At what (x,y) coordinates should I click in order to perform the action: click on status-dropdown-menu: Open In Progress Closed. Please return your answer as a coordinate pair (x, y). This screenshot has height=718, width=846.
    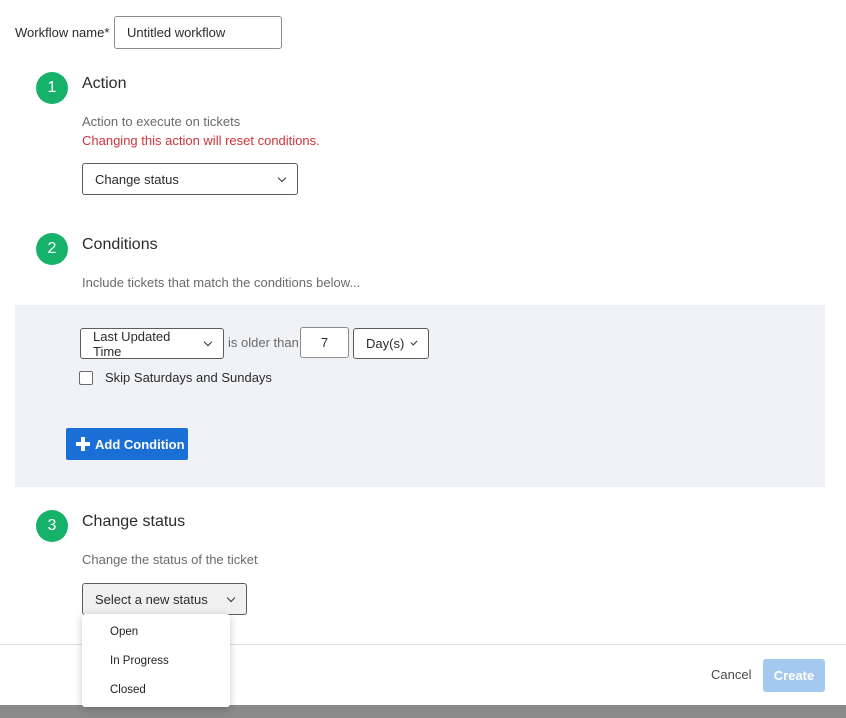
    Looking at the image, I should click on (156, 660).